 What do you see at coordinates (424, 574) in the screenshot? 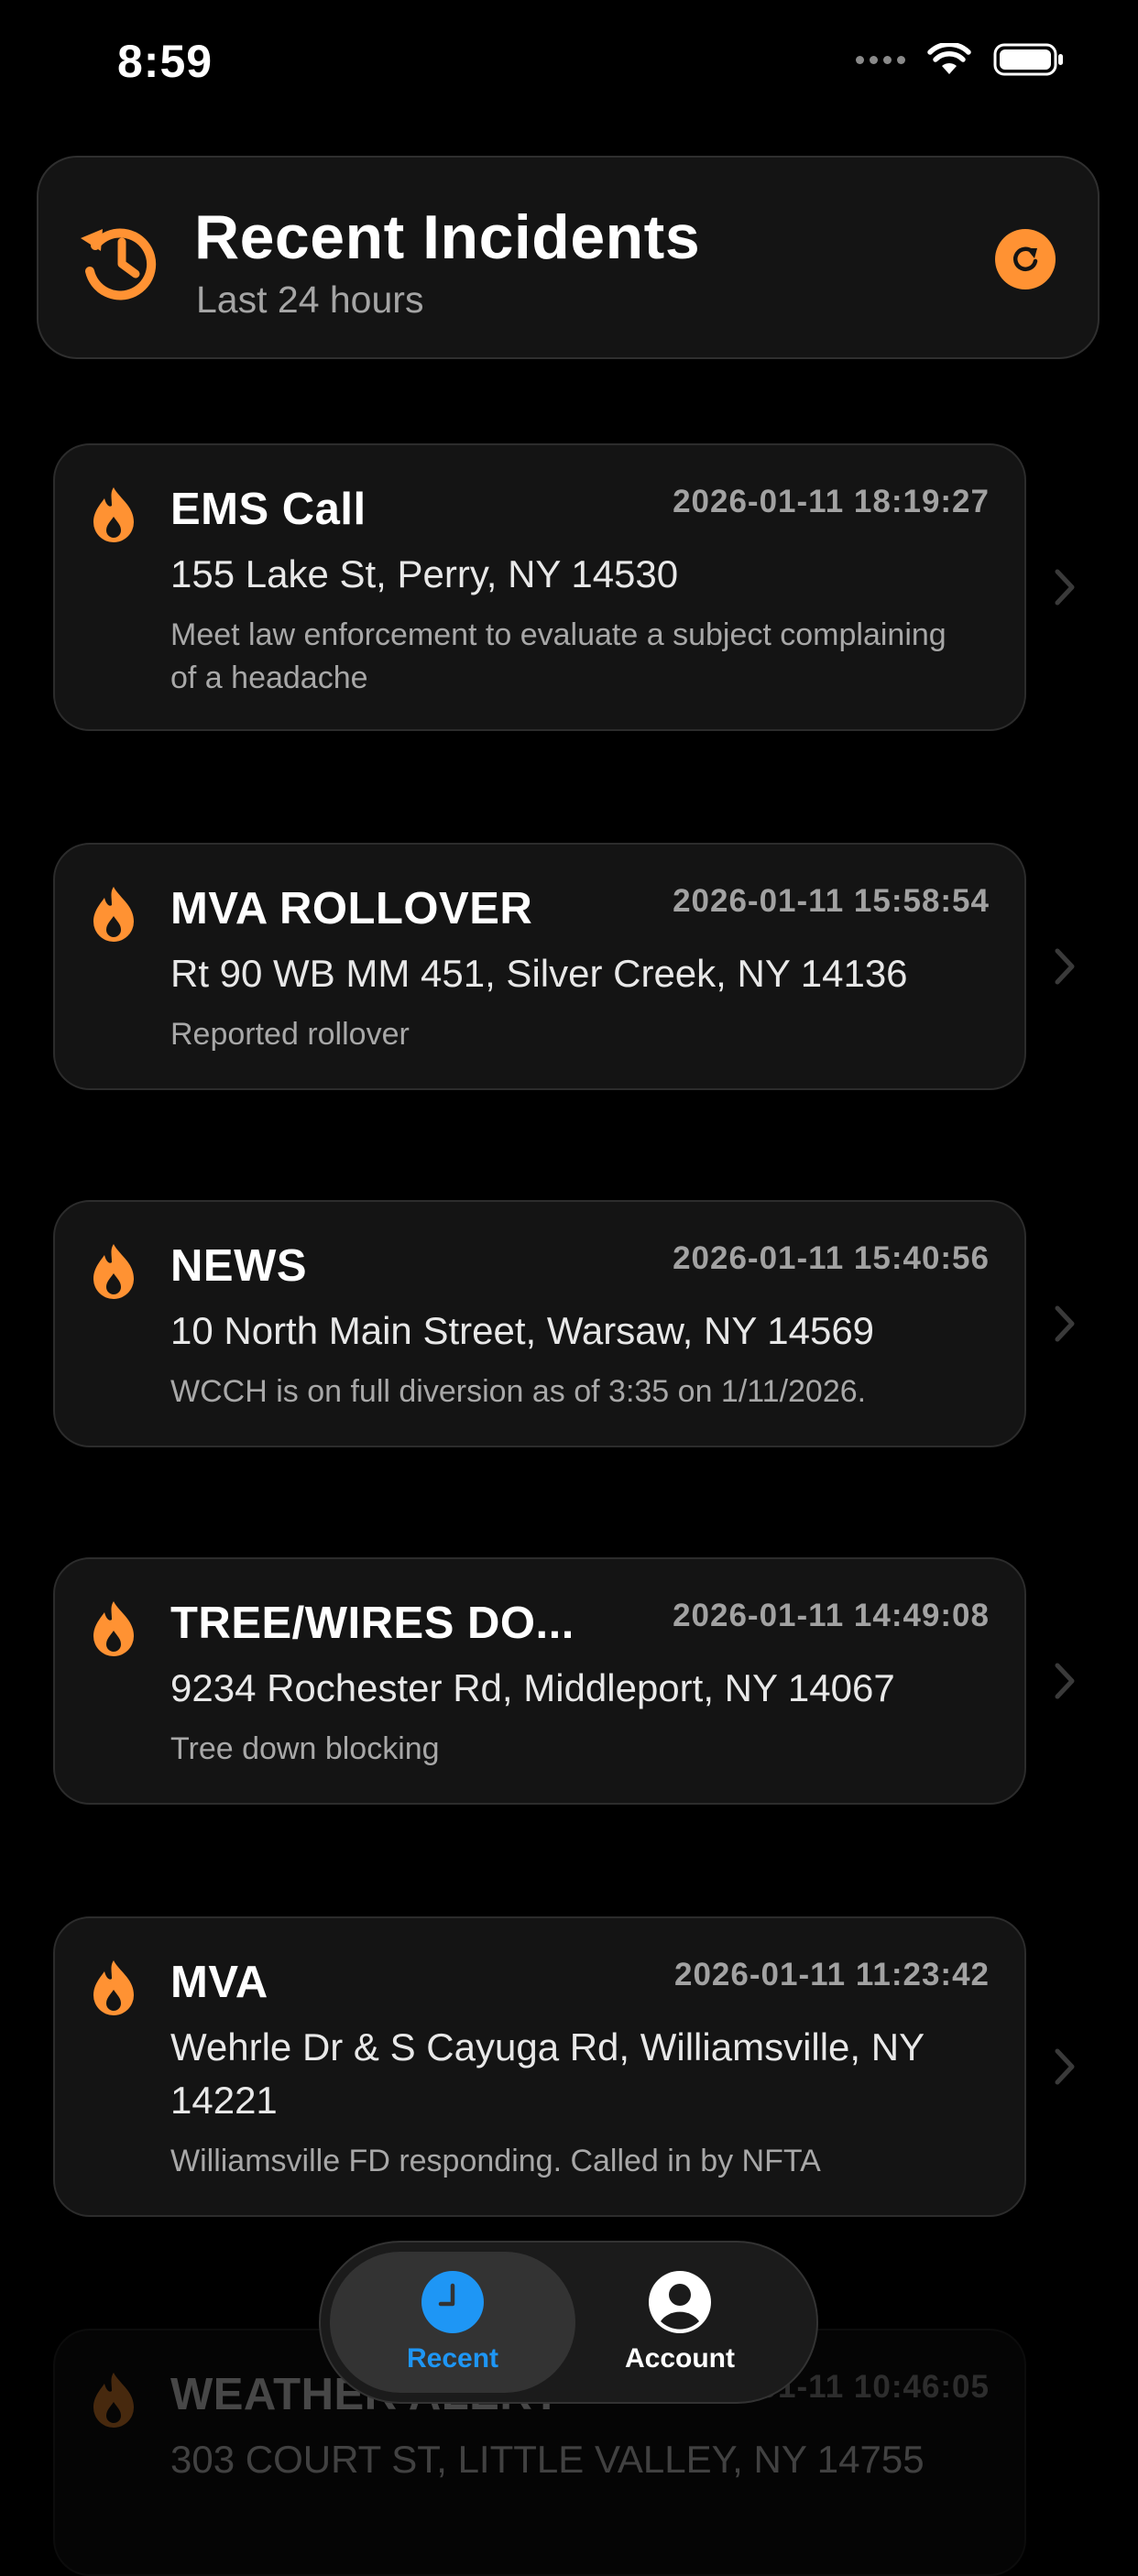
I see `incident-address: 155 Lake St, Perry, NY 14530` at bounding box center [424, 574].